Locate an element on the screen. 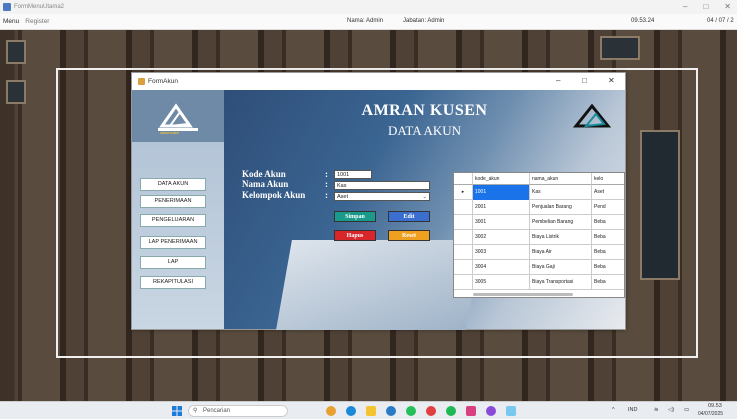 The image size is (737, 419). table-row: 3001 Pembelian Barang Beba is located at coordinates (539, 222).